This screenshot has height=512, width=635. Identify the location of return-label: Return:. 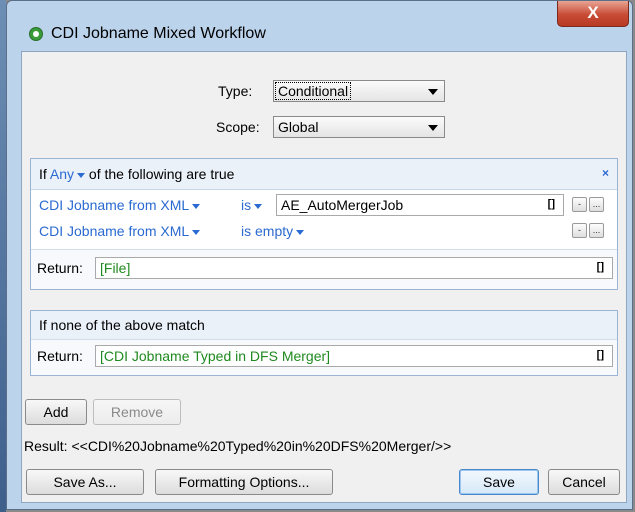
(60, 268).